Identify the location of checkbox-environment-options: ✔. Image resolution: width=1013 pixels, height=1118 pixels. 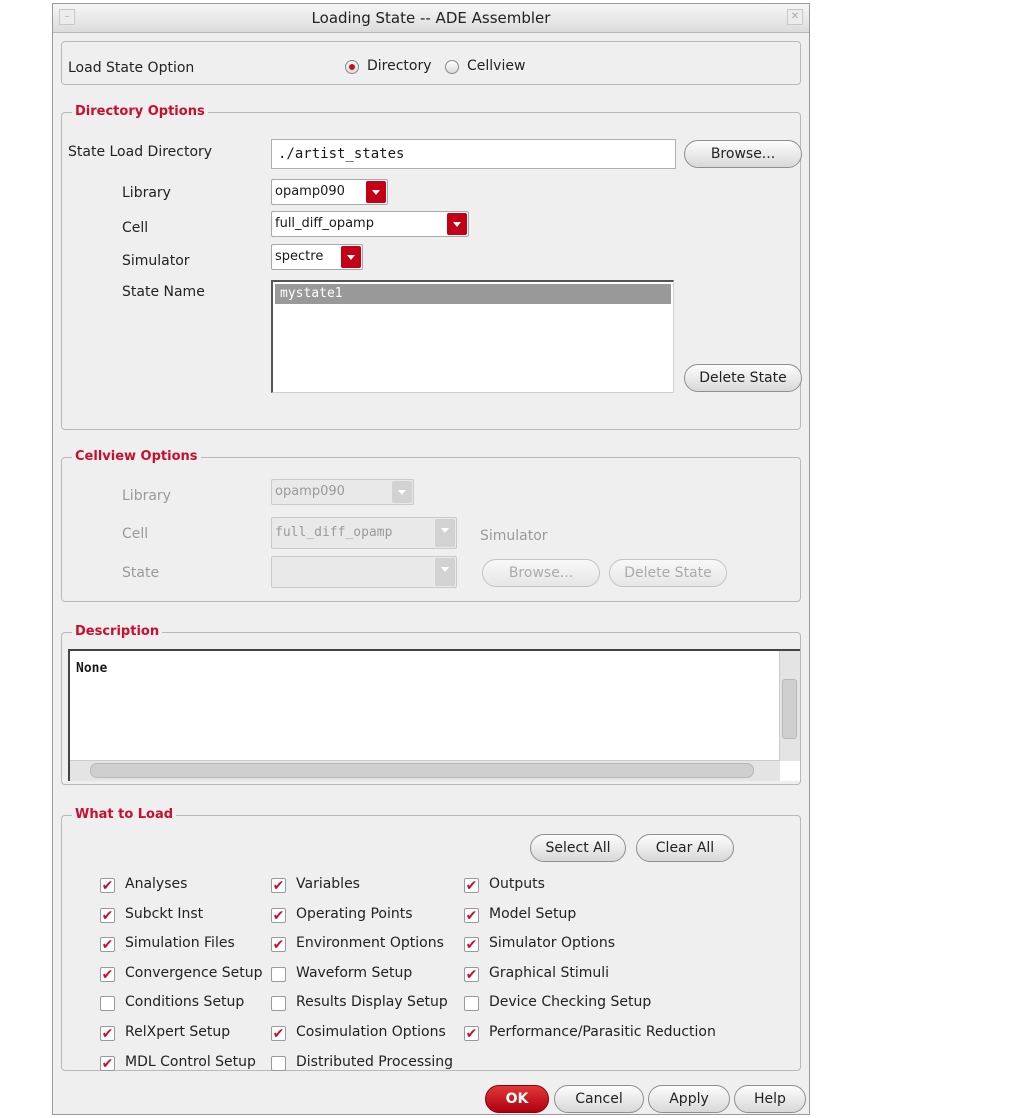
(278, 944).